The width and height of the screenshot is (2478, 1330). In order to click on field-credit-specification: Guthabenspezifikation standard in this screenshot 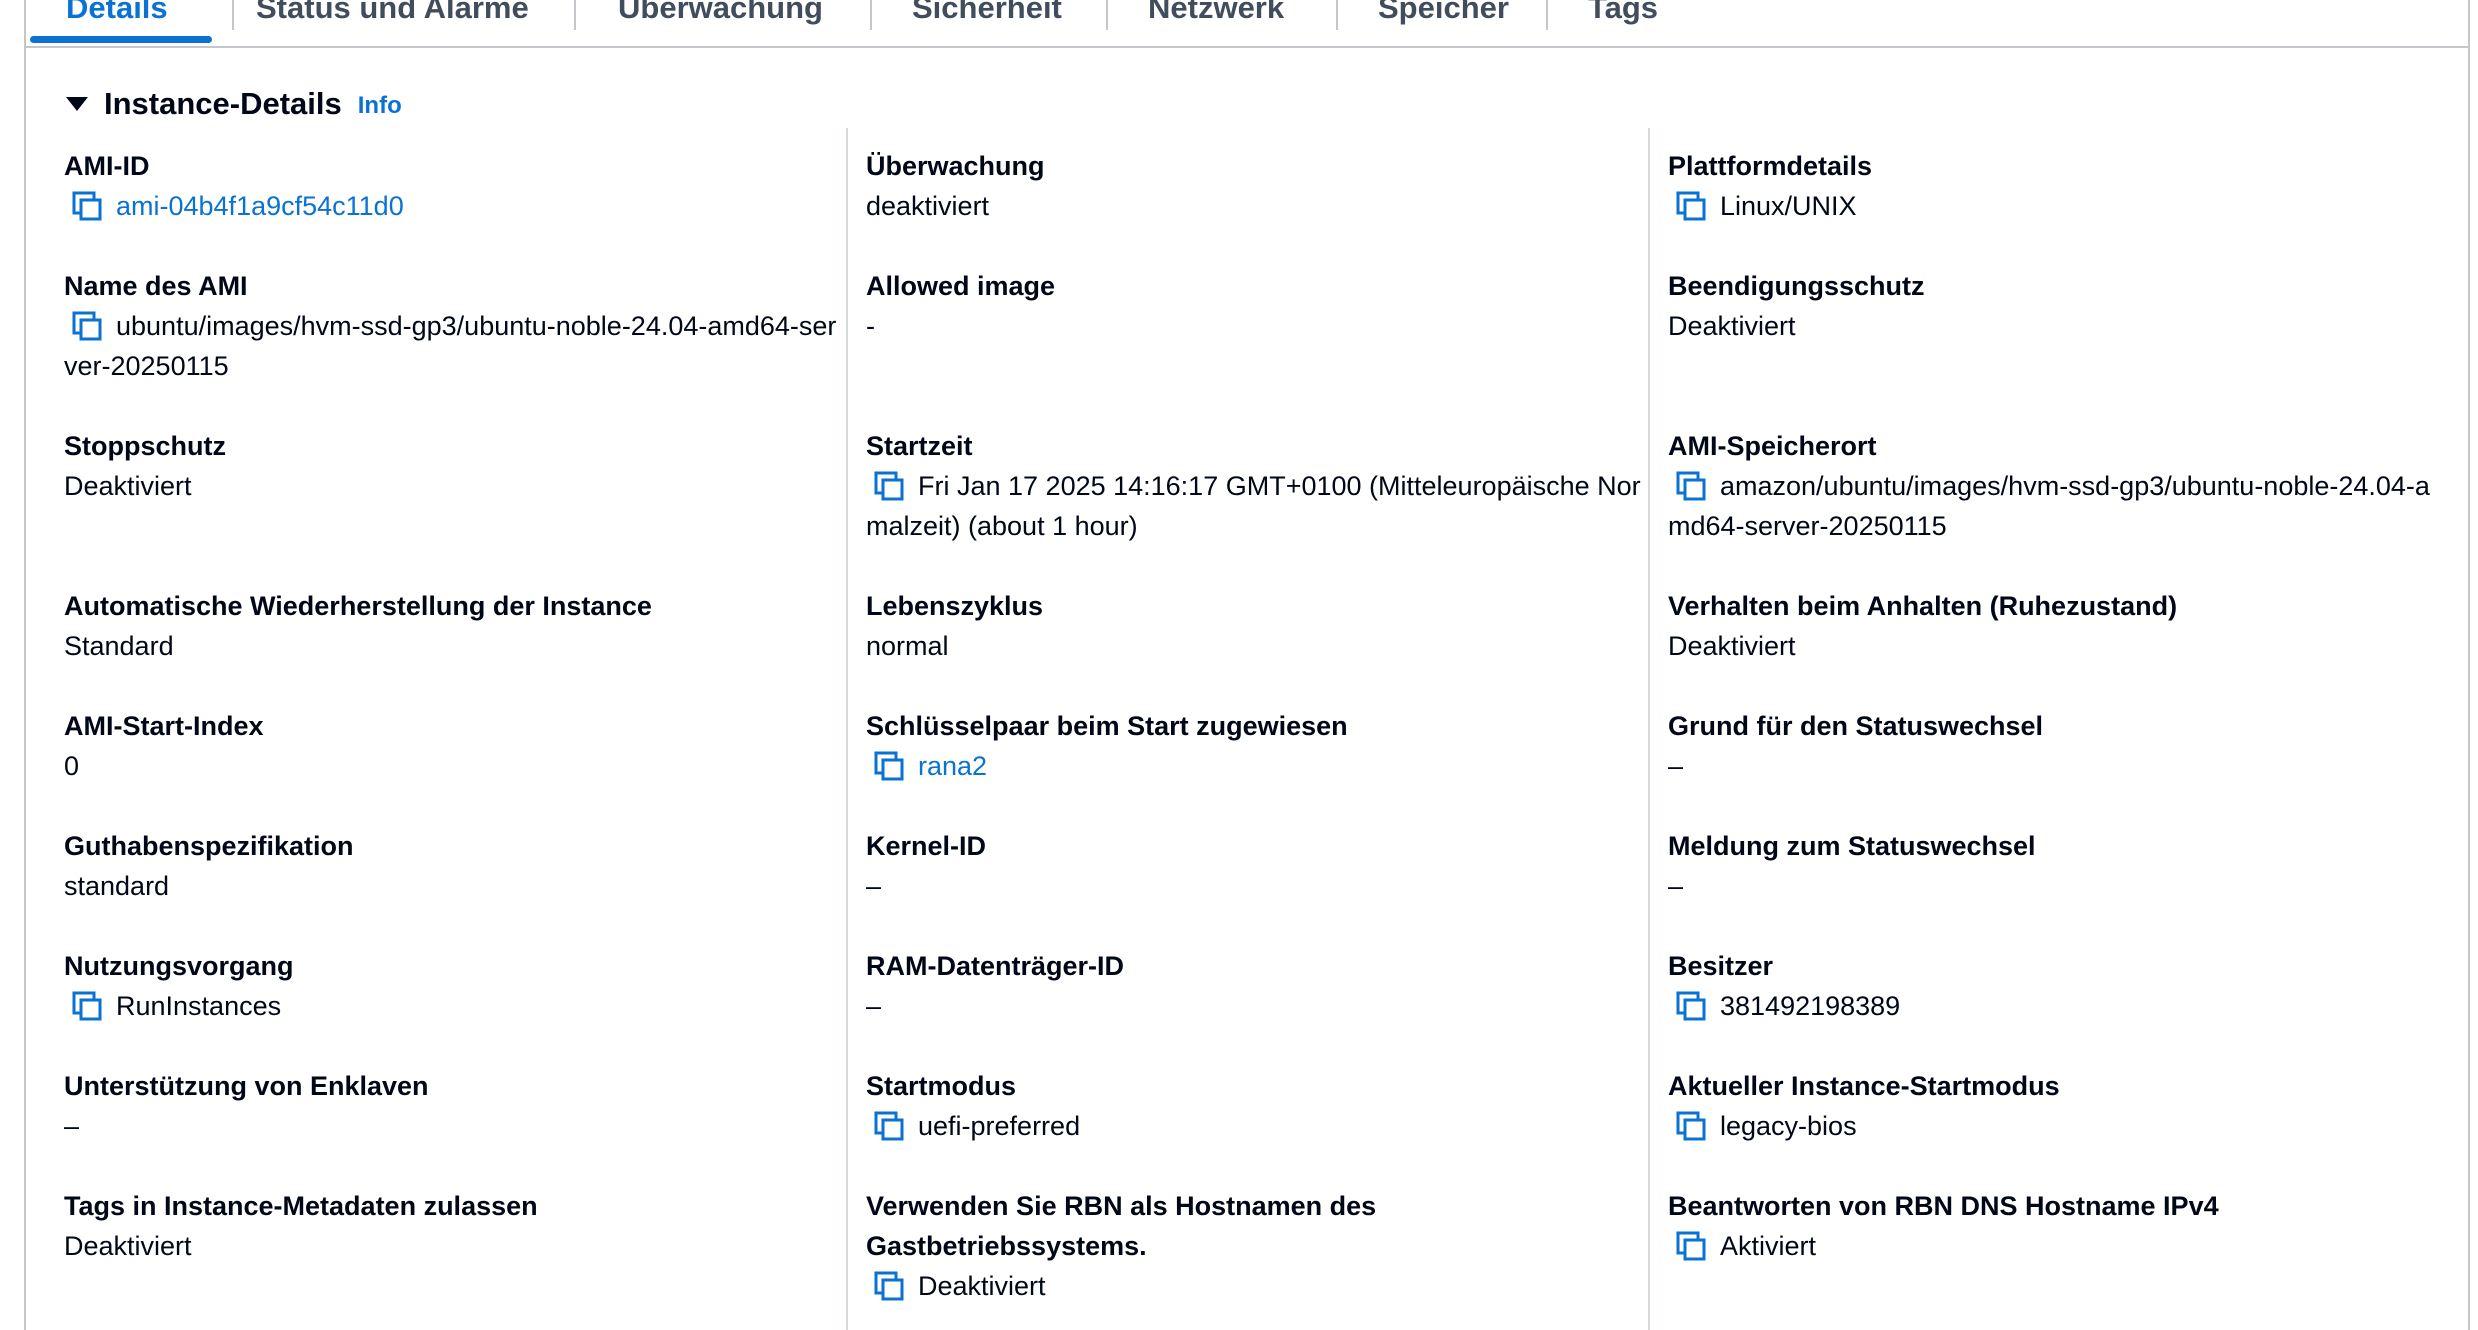, I will do `click(209, 866)`.